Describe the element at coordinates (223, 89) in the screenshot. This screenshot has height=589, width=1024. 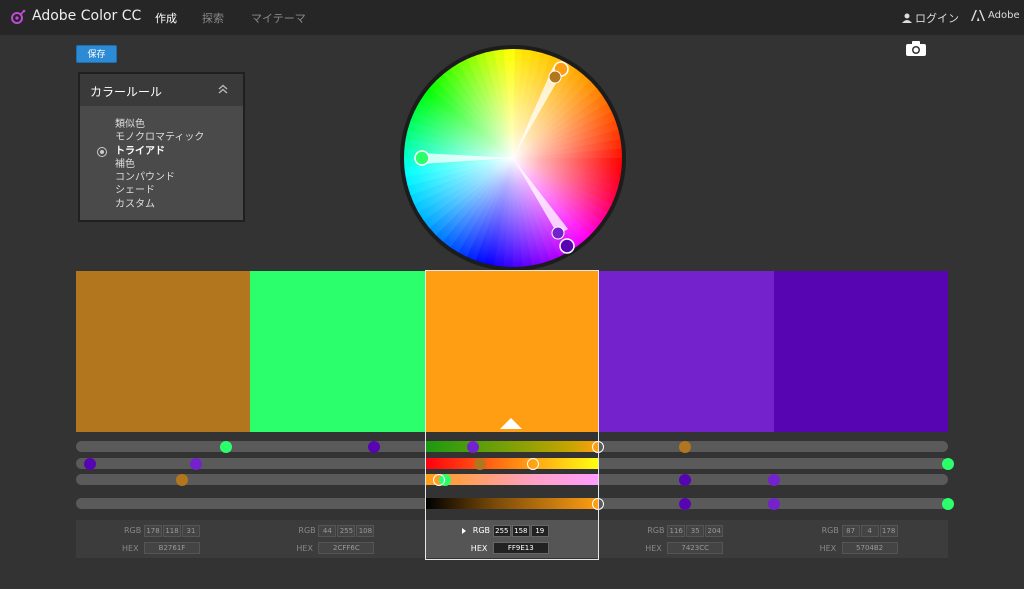
I see `chevron-up-icon` at that location.